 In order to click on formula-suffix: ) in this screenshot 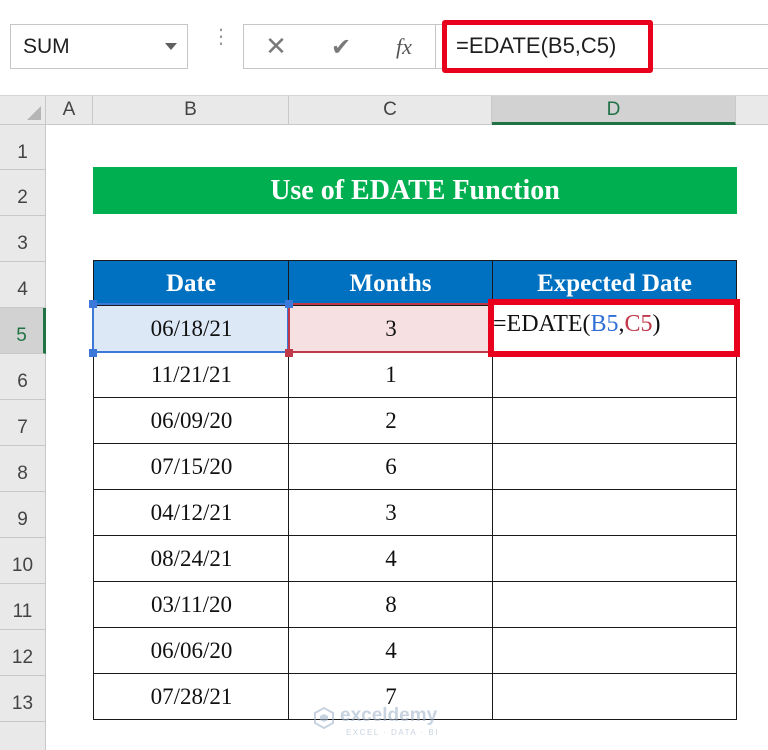, I will do `click(656, 324)`.